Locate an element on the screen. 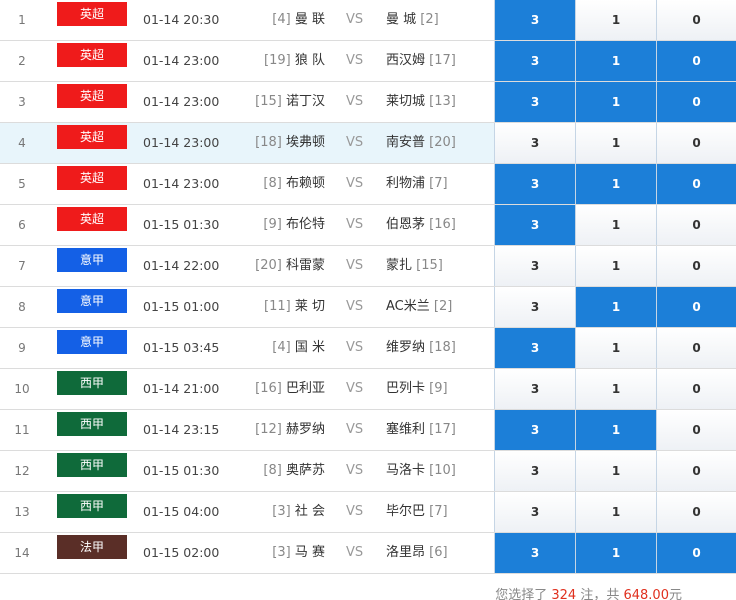 This screenshot has width=736, height=600. home-rank: [8] is located at coordinates (272, 470).